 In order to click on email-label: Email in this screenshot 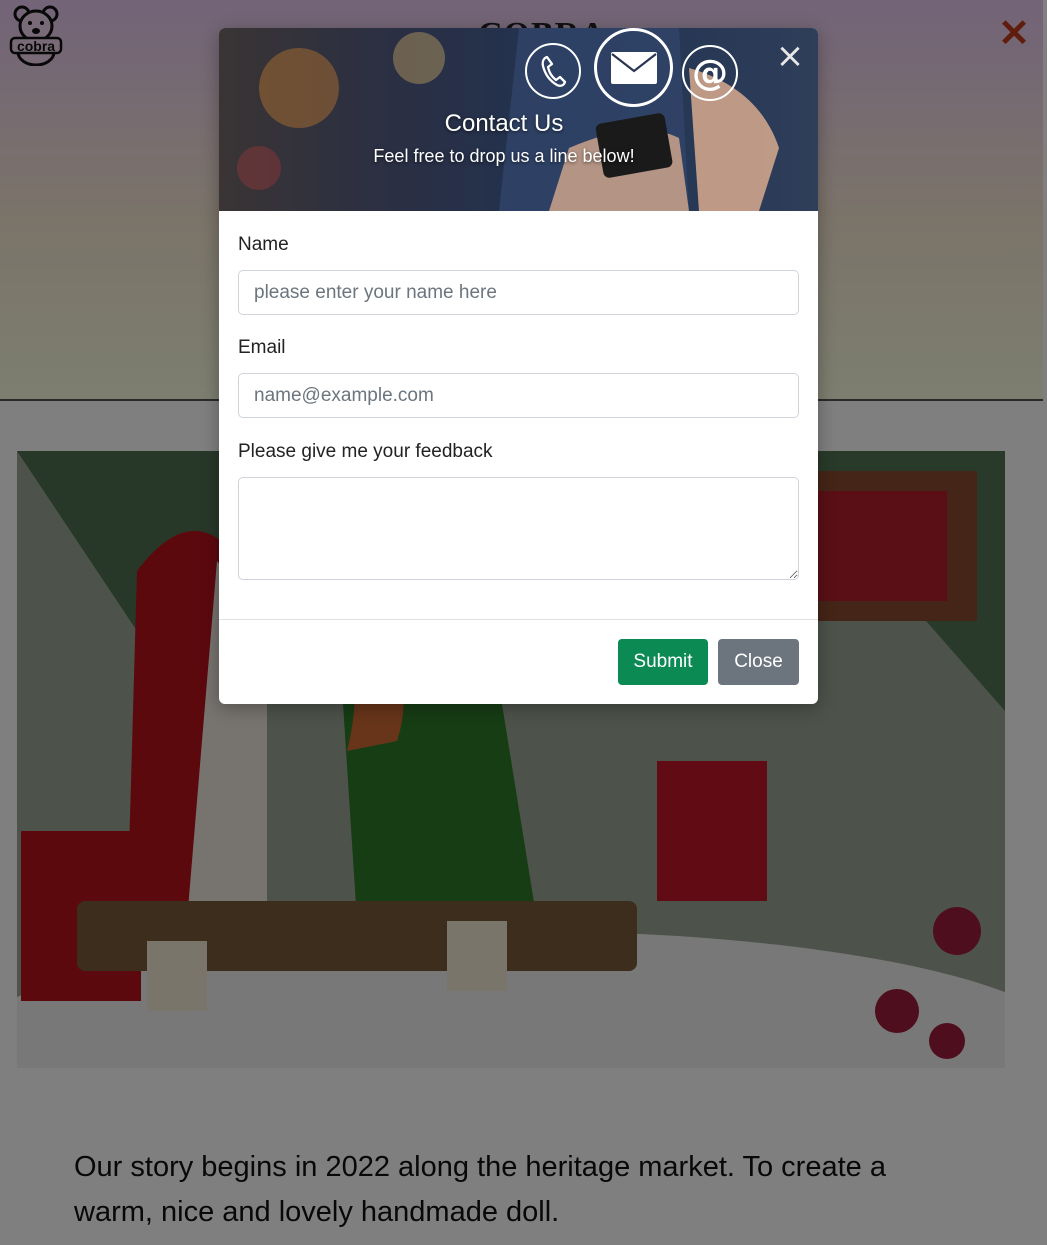, I will do `click(262, 347)`.